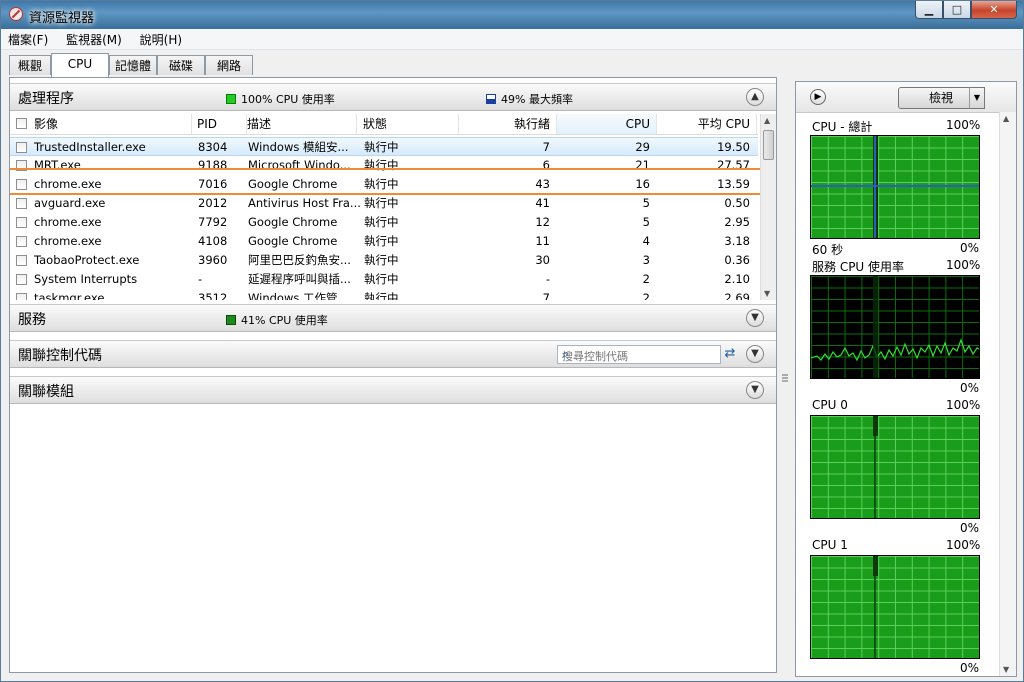 The width and height of the screenshot is (1024, 682). Describe the element at coordinates (21, 123) in the screenshot. I see `select-all-checkbox` at that location.